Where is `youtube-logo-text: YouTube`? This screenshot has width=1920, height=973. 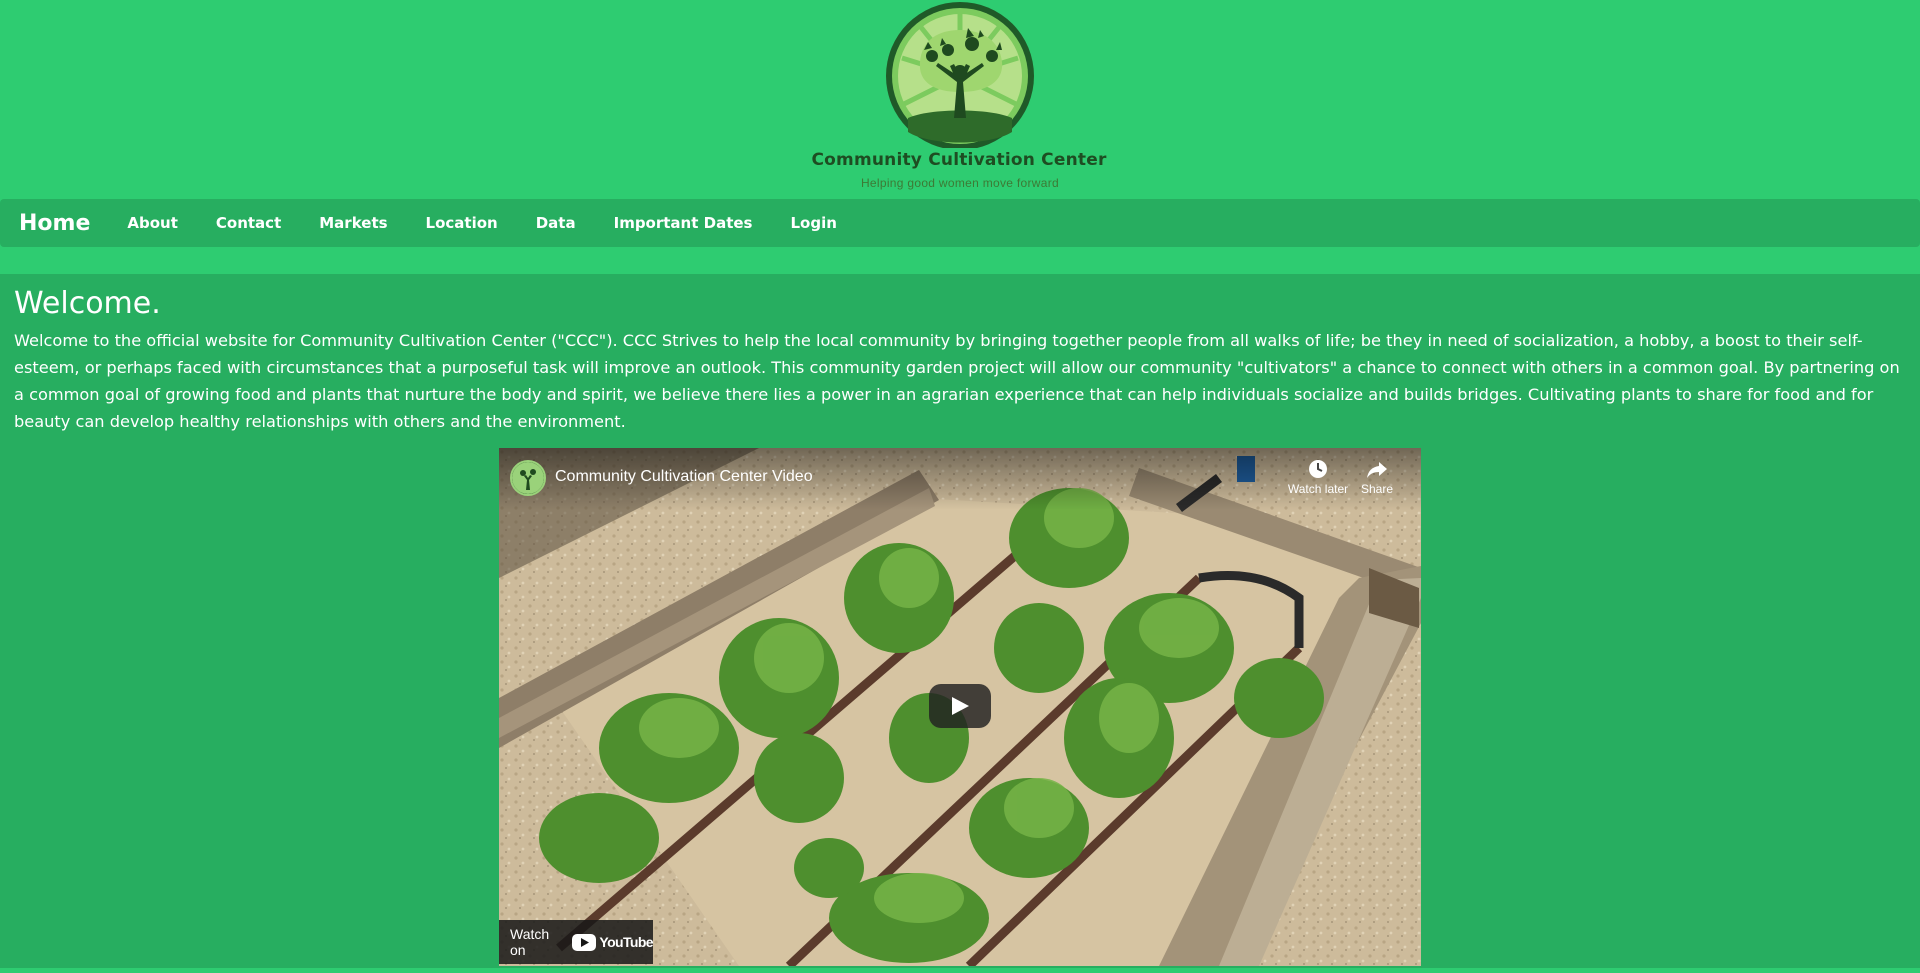
youtube-logo-text: YouTube is located at coordinates (626, 942).